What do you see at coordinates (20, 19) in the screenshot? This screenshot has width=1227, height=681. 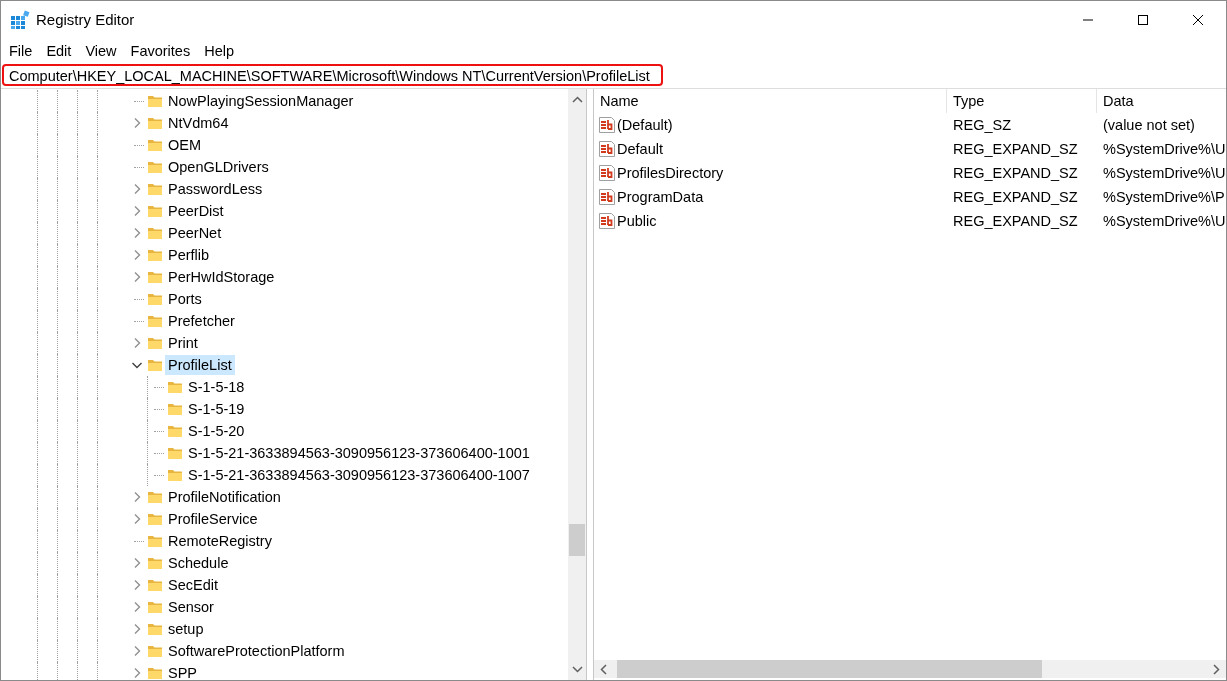 I see `grid-cubes-icon` at bounding box center [20, 19].